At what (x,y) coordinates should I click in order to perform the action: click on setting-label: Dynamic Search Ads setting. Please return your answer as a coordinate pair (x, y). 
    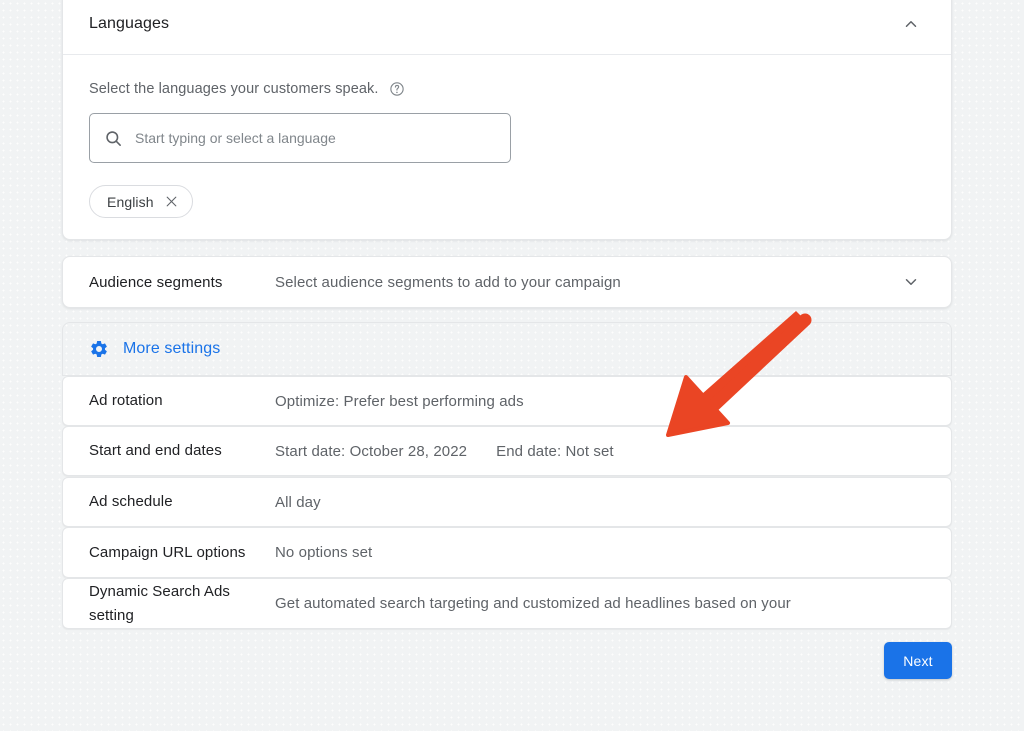
    Looking at the image, I should click on (160, 603).